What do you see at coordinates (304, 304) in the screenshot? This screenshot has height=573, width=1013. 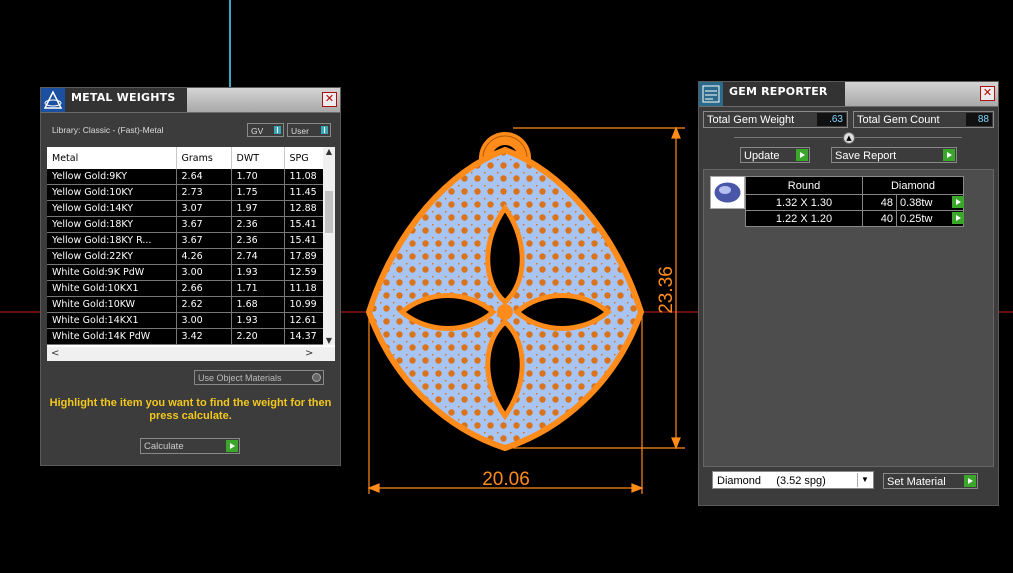 I see `table-cell: 10.99` at bounding box center [304, 304].